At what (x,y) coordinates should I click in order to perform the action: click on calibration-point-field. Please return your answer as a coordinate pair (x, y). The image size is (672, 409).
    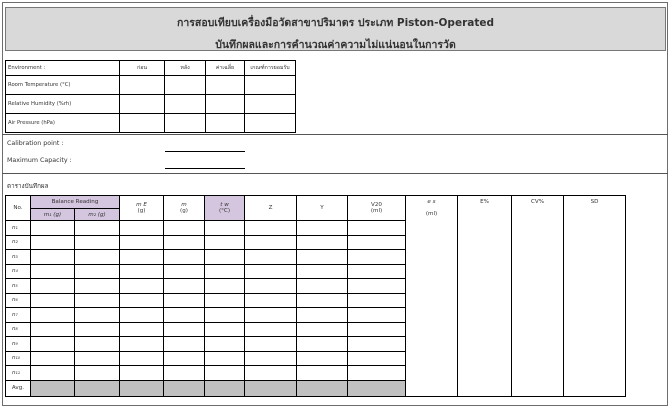
    Looking at the image, I should click on (205, 151).